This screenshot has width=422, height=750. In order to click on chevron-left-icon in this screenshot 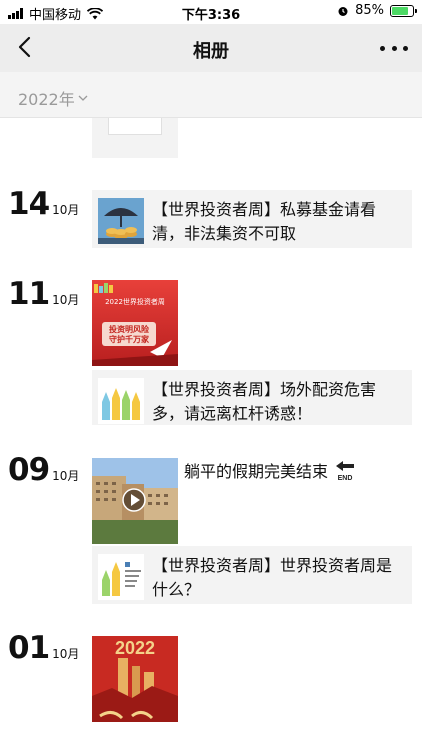, I will do `click(26, 47)`.